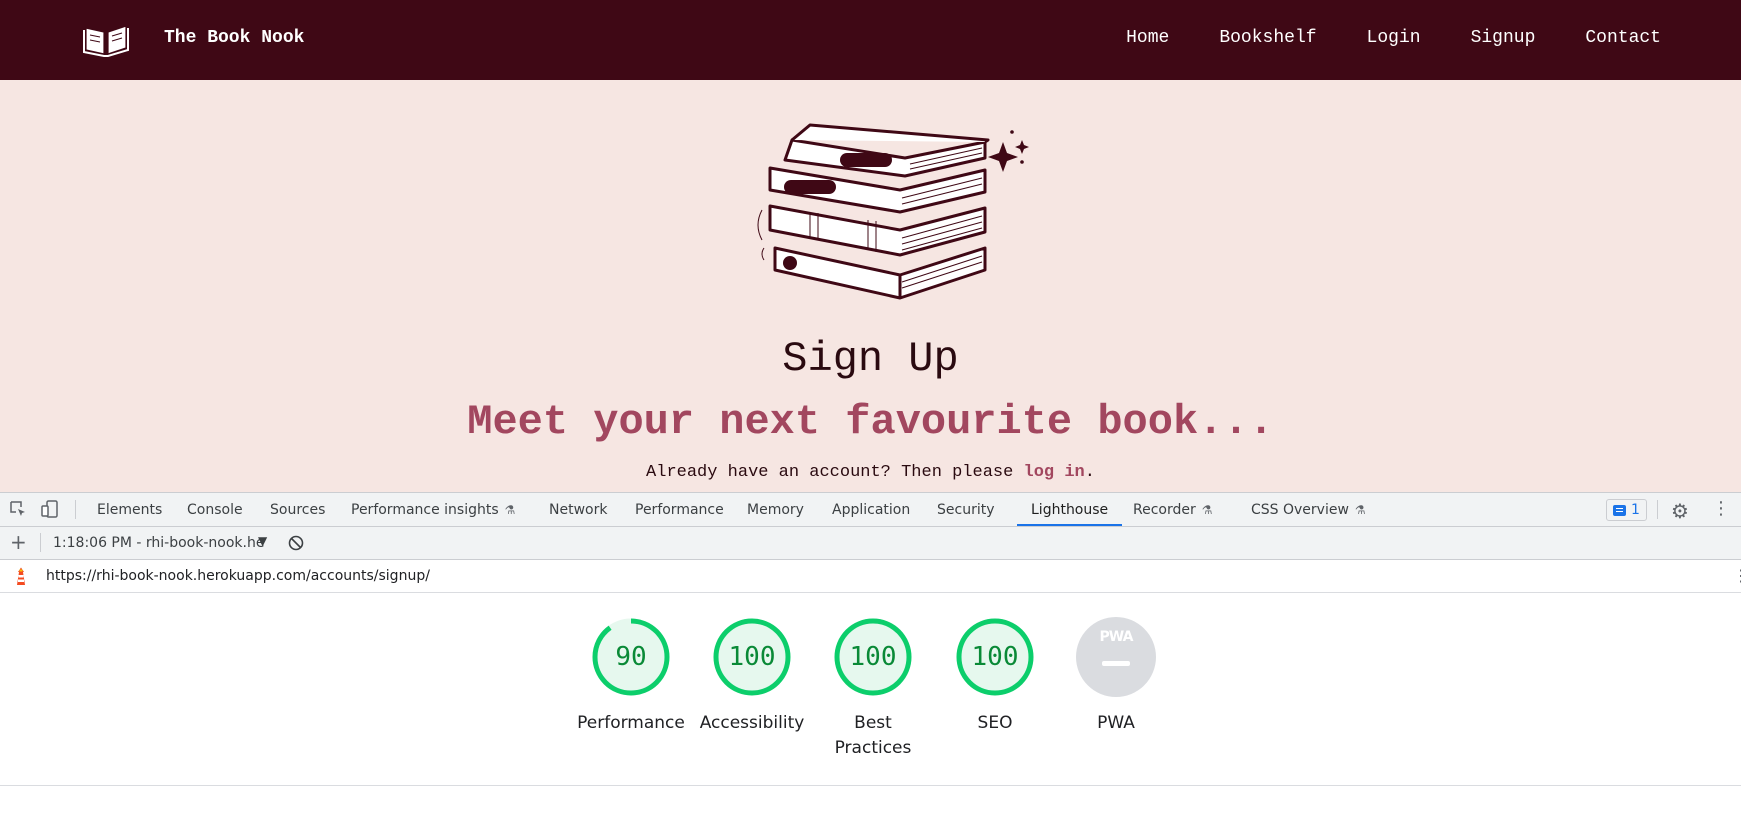  Describe the element at coordinates (106, 39) in the screenshot. I see `open-book-logo-icon` at that location.